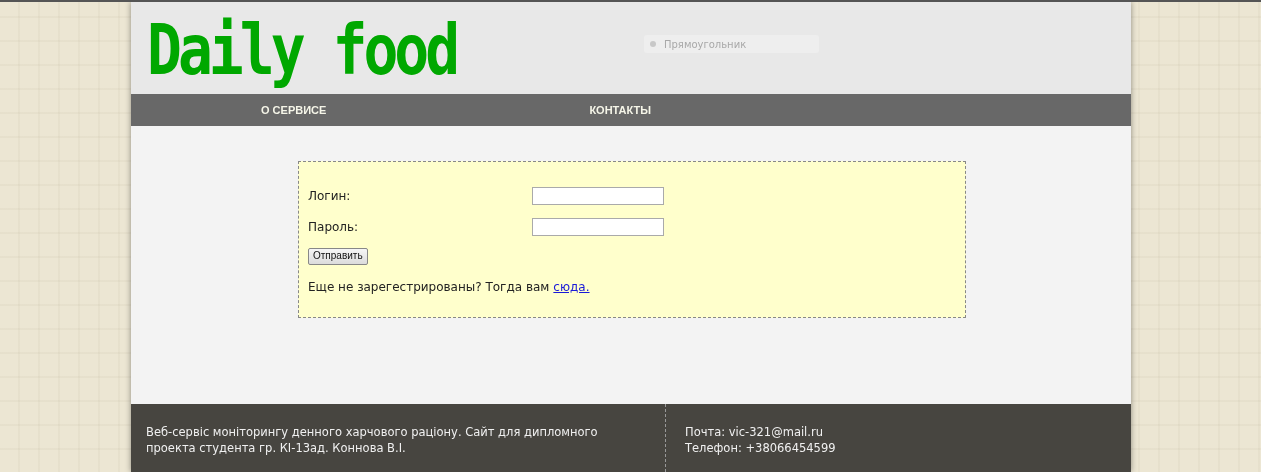 The width and height of the screenshot is (1261, 472). What do you see at coordinates (338, 256) in the screenshot?
I see `submit-button: Отправить` at bounding box center [338, 256].